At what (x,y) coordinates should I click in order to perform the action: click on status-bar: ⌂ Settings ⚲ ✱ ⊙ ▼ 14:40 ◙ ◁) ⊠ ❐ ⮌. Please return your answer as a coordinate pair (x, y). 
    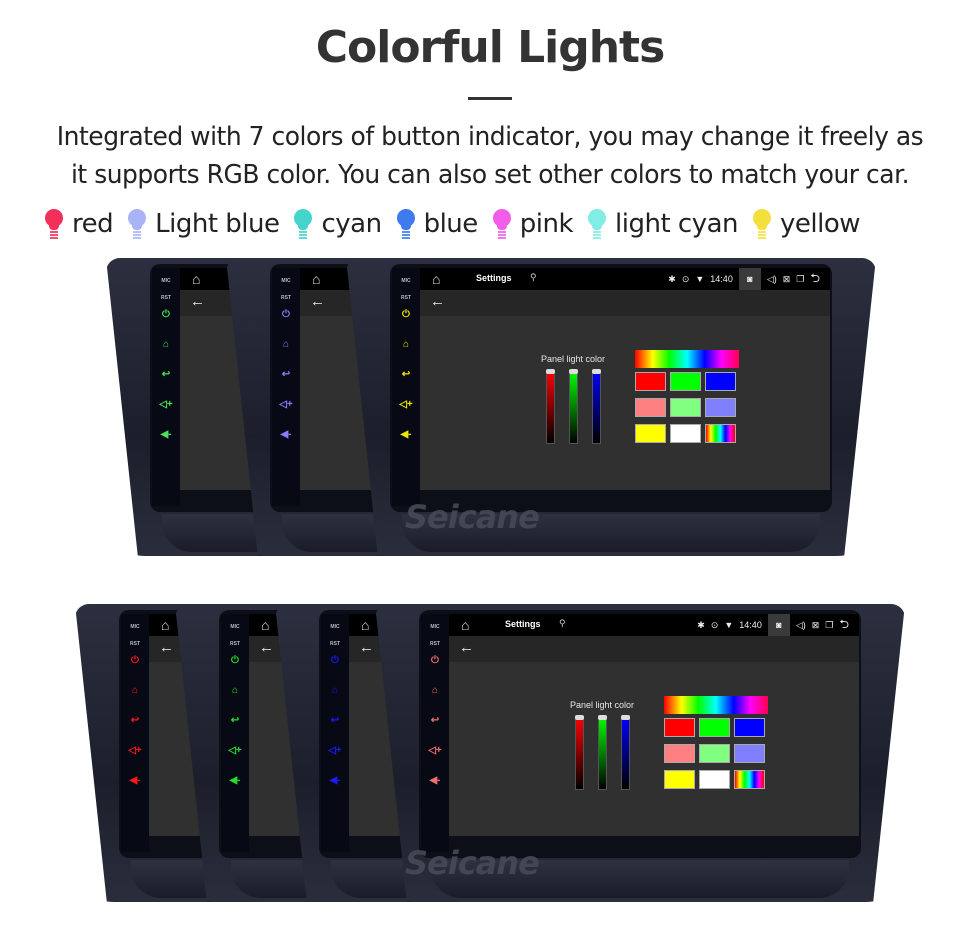
    Looking at the image, I should click on (654, 625).